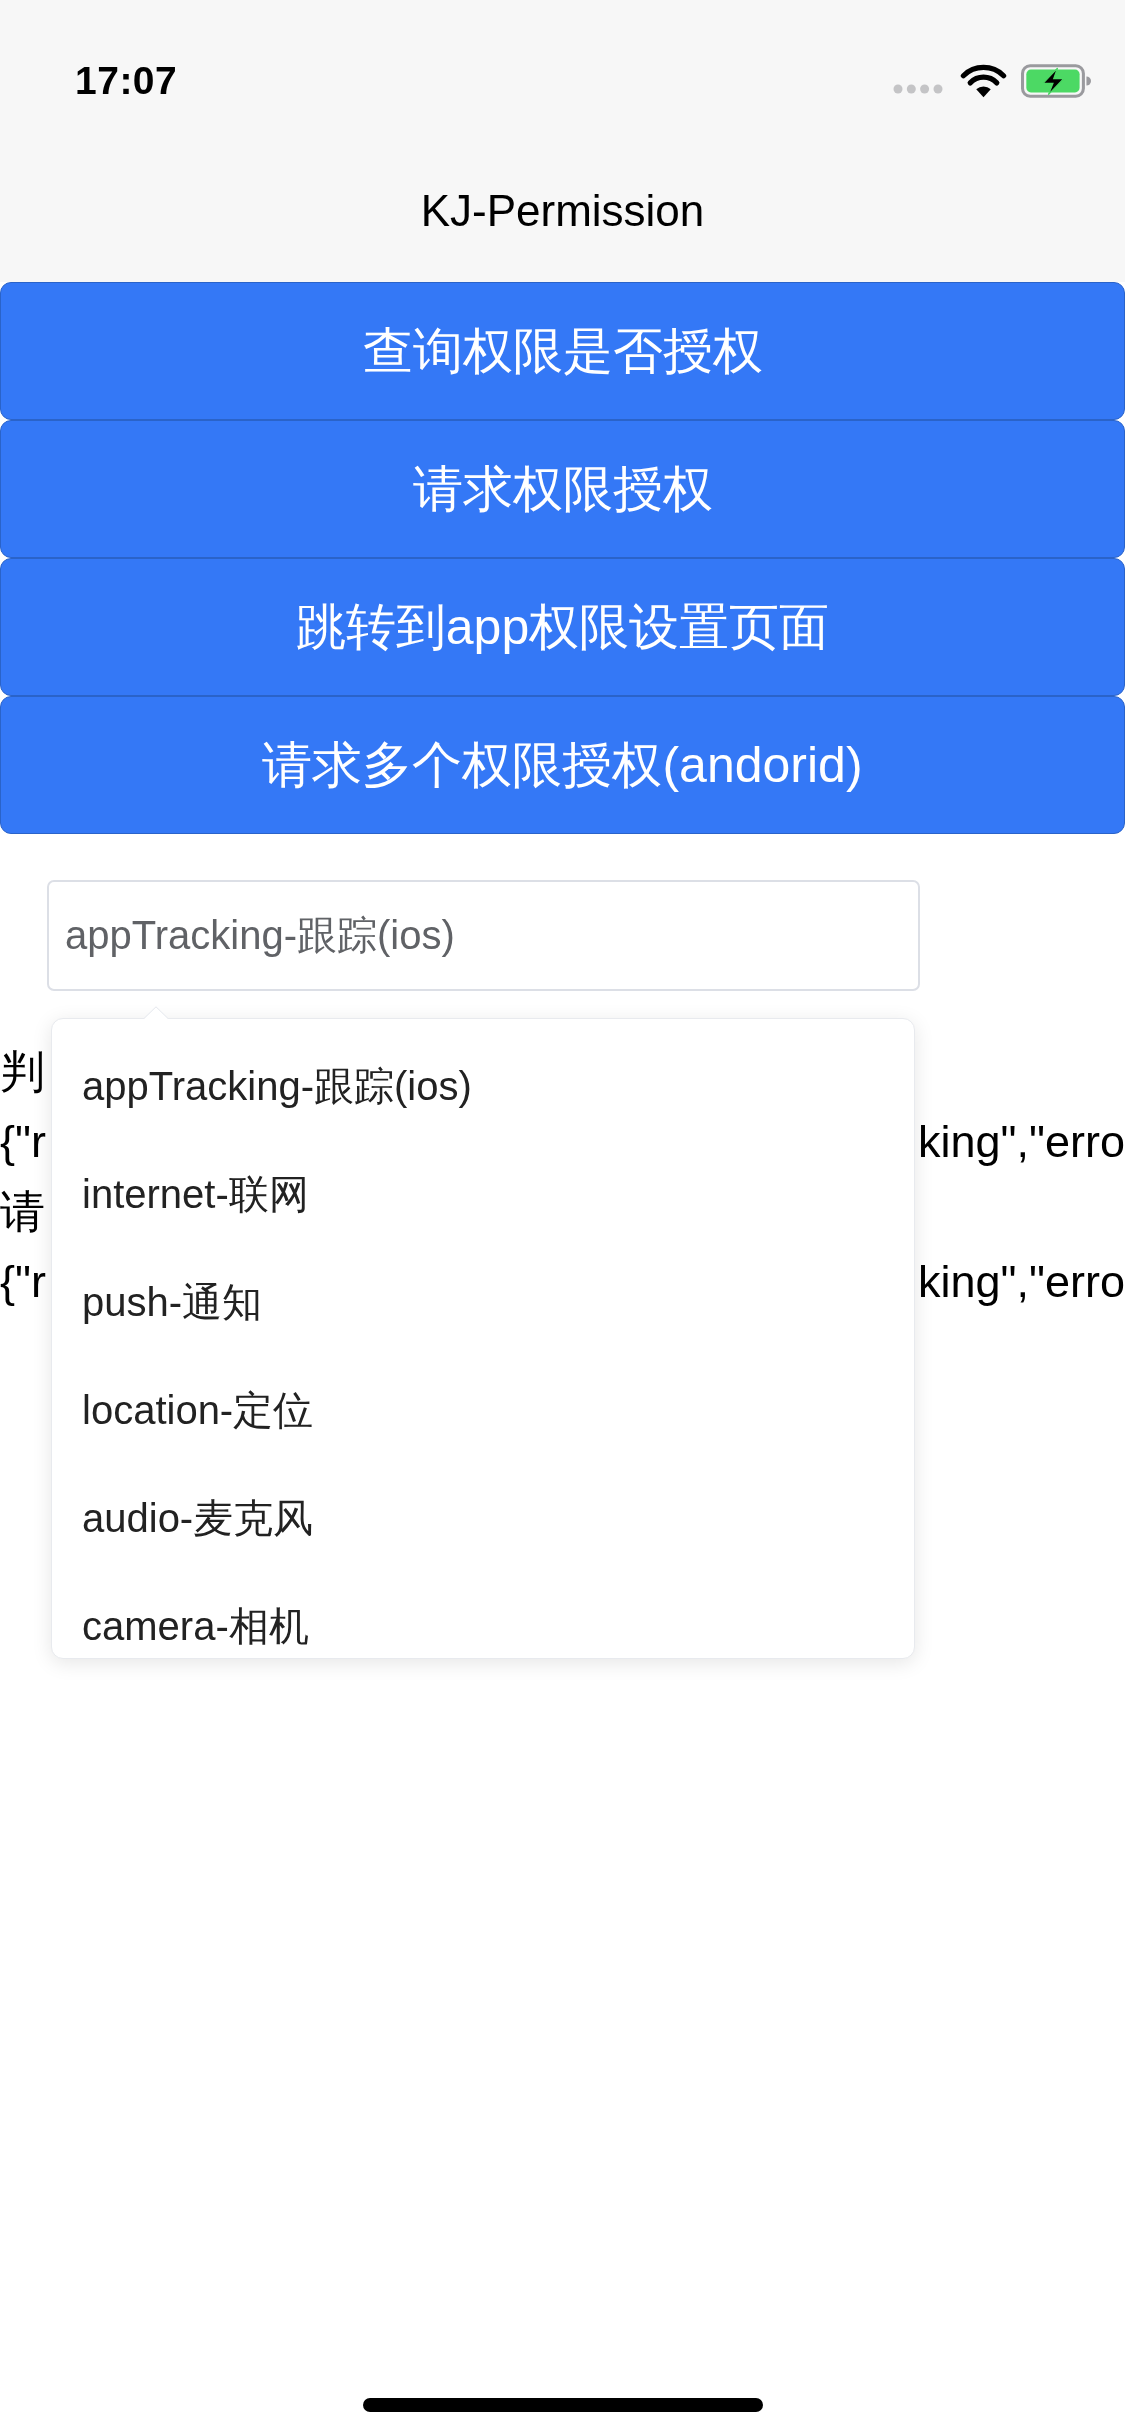  I want to click on action-button: 请求多个权限授权(andorid), so click(562, 765).